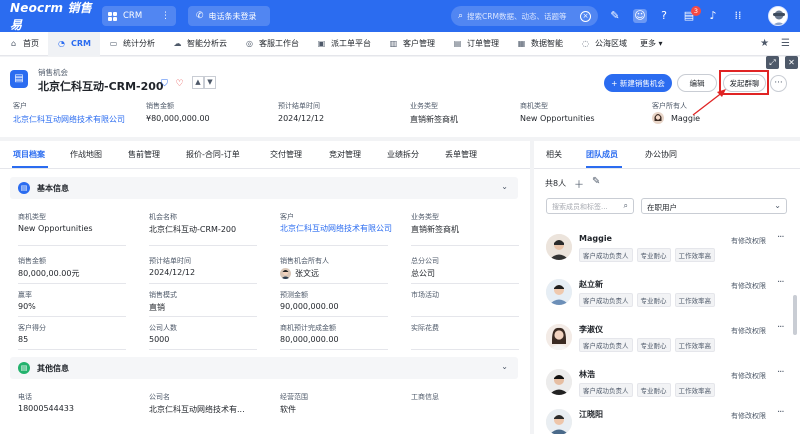  Describe the element at coordinates (159, 339) in the screenshot. I see `value-company-size: 5000` at that location.